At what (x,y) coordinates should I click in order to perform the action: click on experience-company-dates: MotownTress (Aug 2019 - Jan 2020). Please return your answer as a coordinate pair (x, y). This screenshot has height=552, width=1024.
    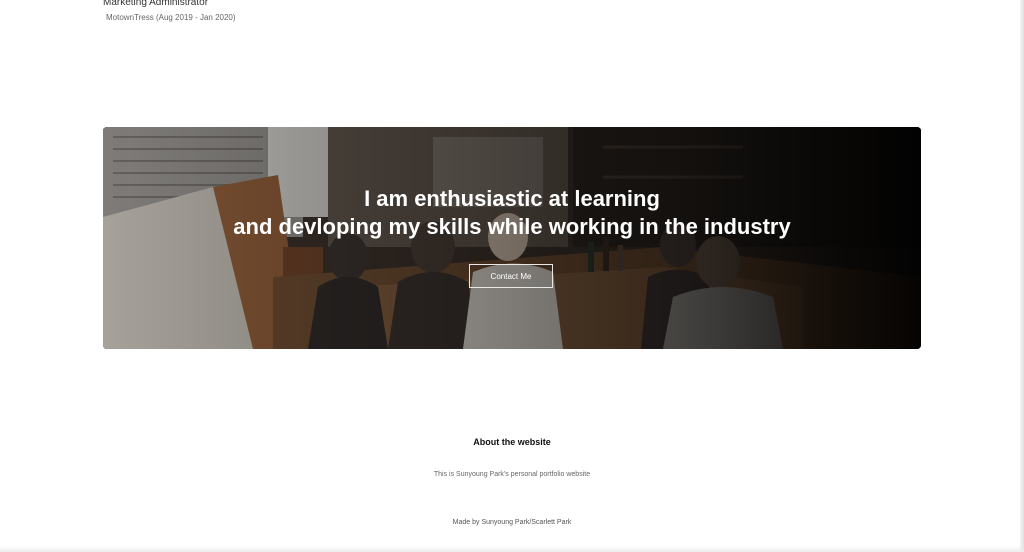
    Looking at the image, I should click on (171, 17).